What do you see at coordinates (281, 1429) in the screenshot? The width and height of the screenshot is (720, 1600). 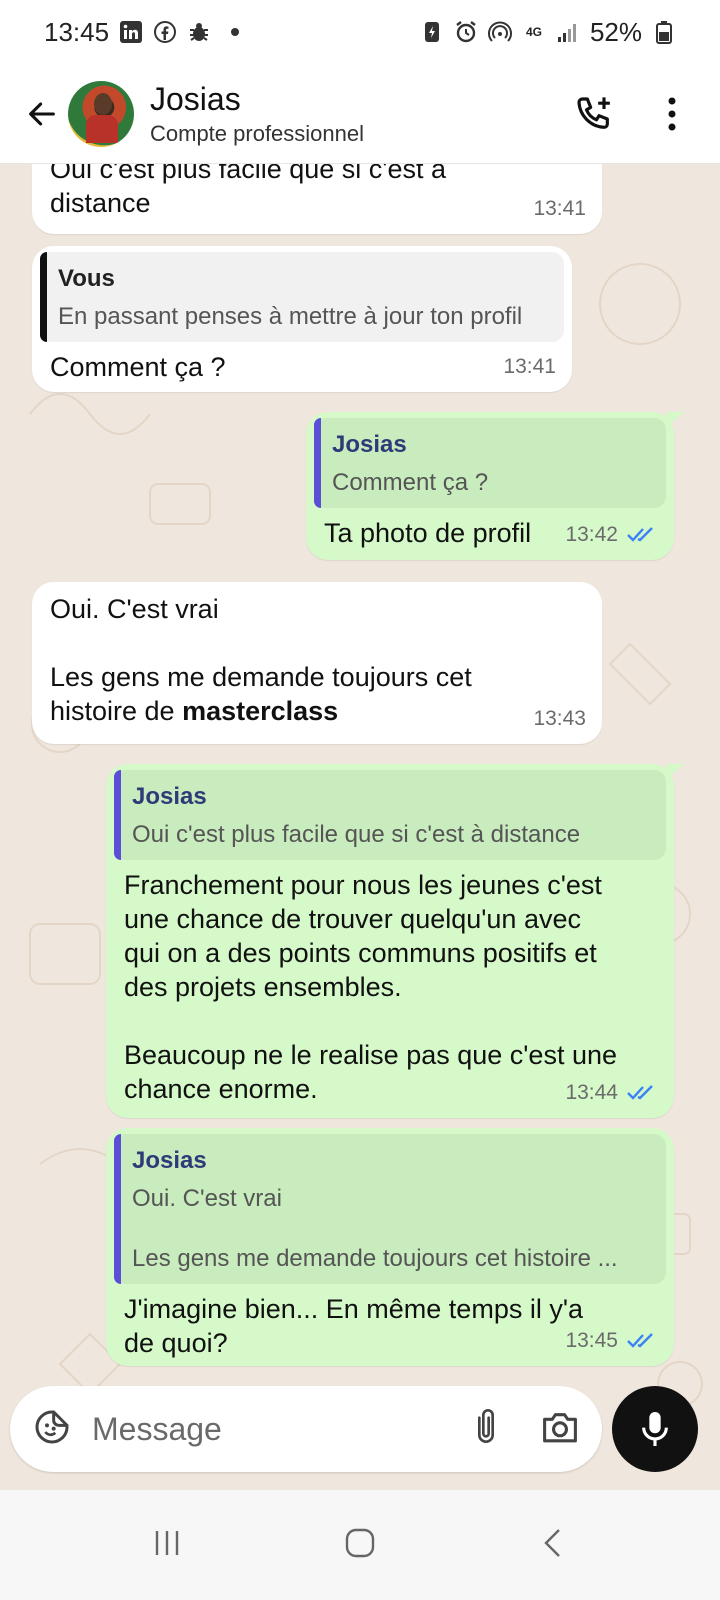 I see `message-input: Message` at bounding box center [281, 1429].